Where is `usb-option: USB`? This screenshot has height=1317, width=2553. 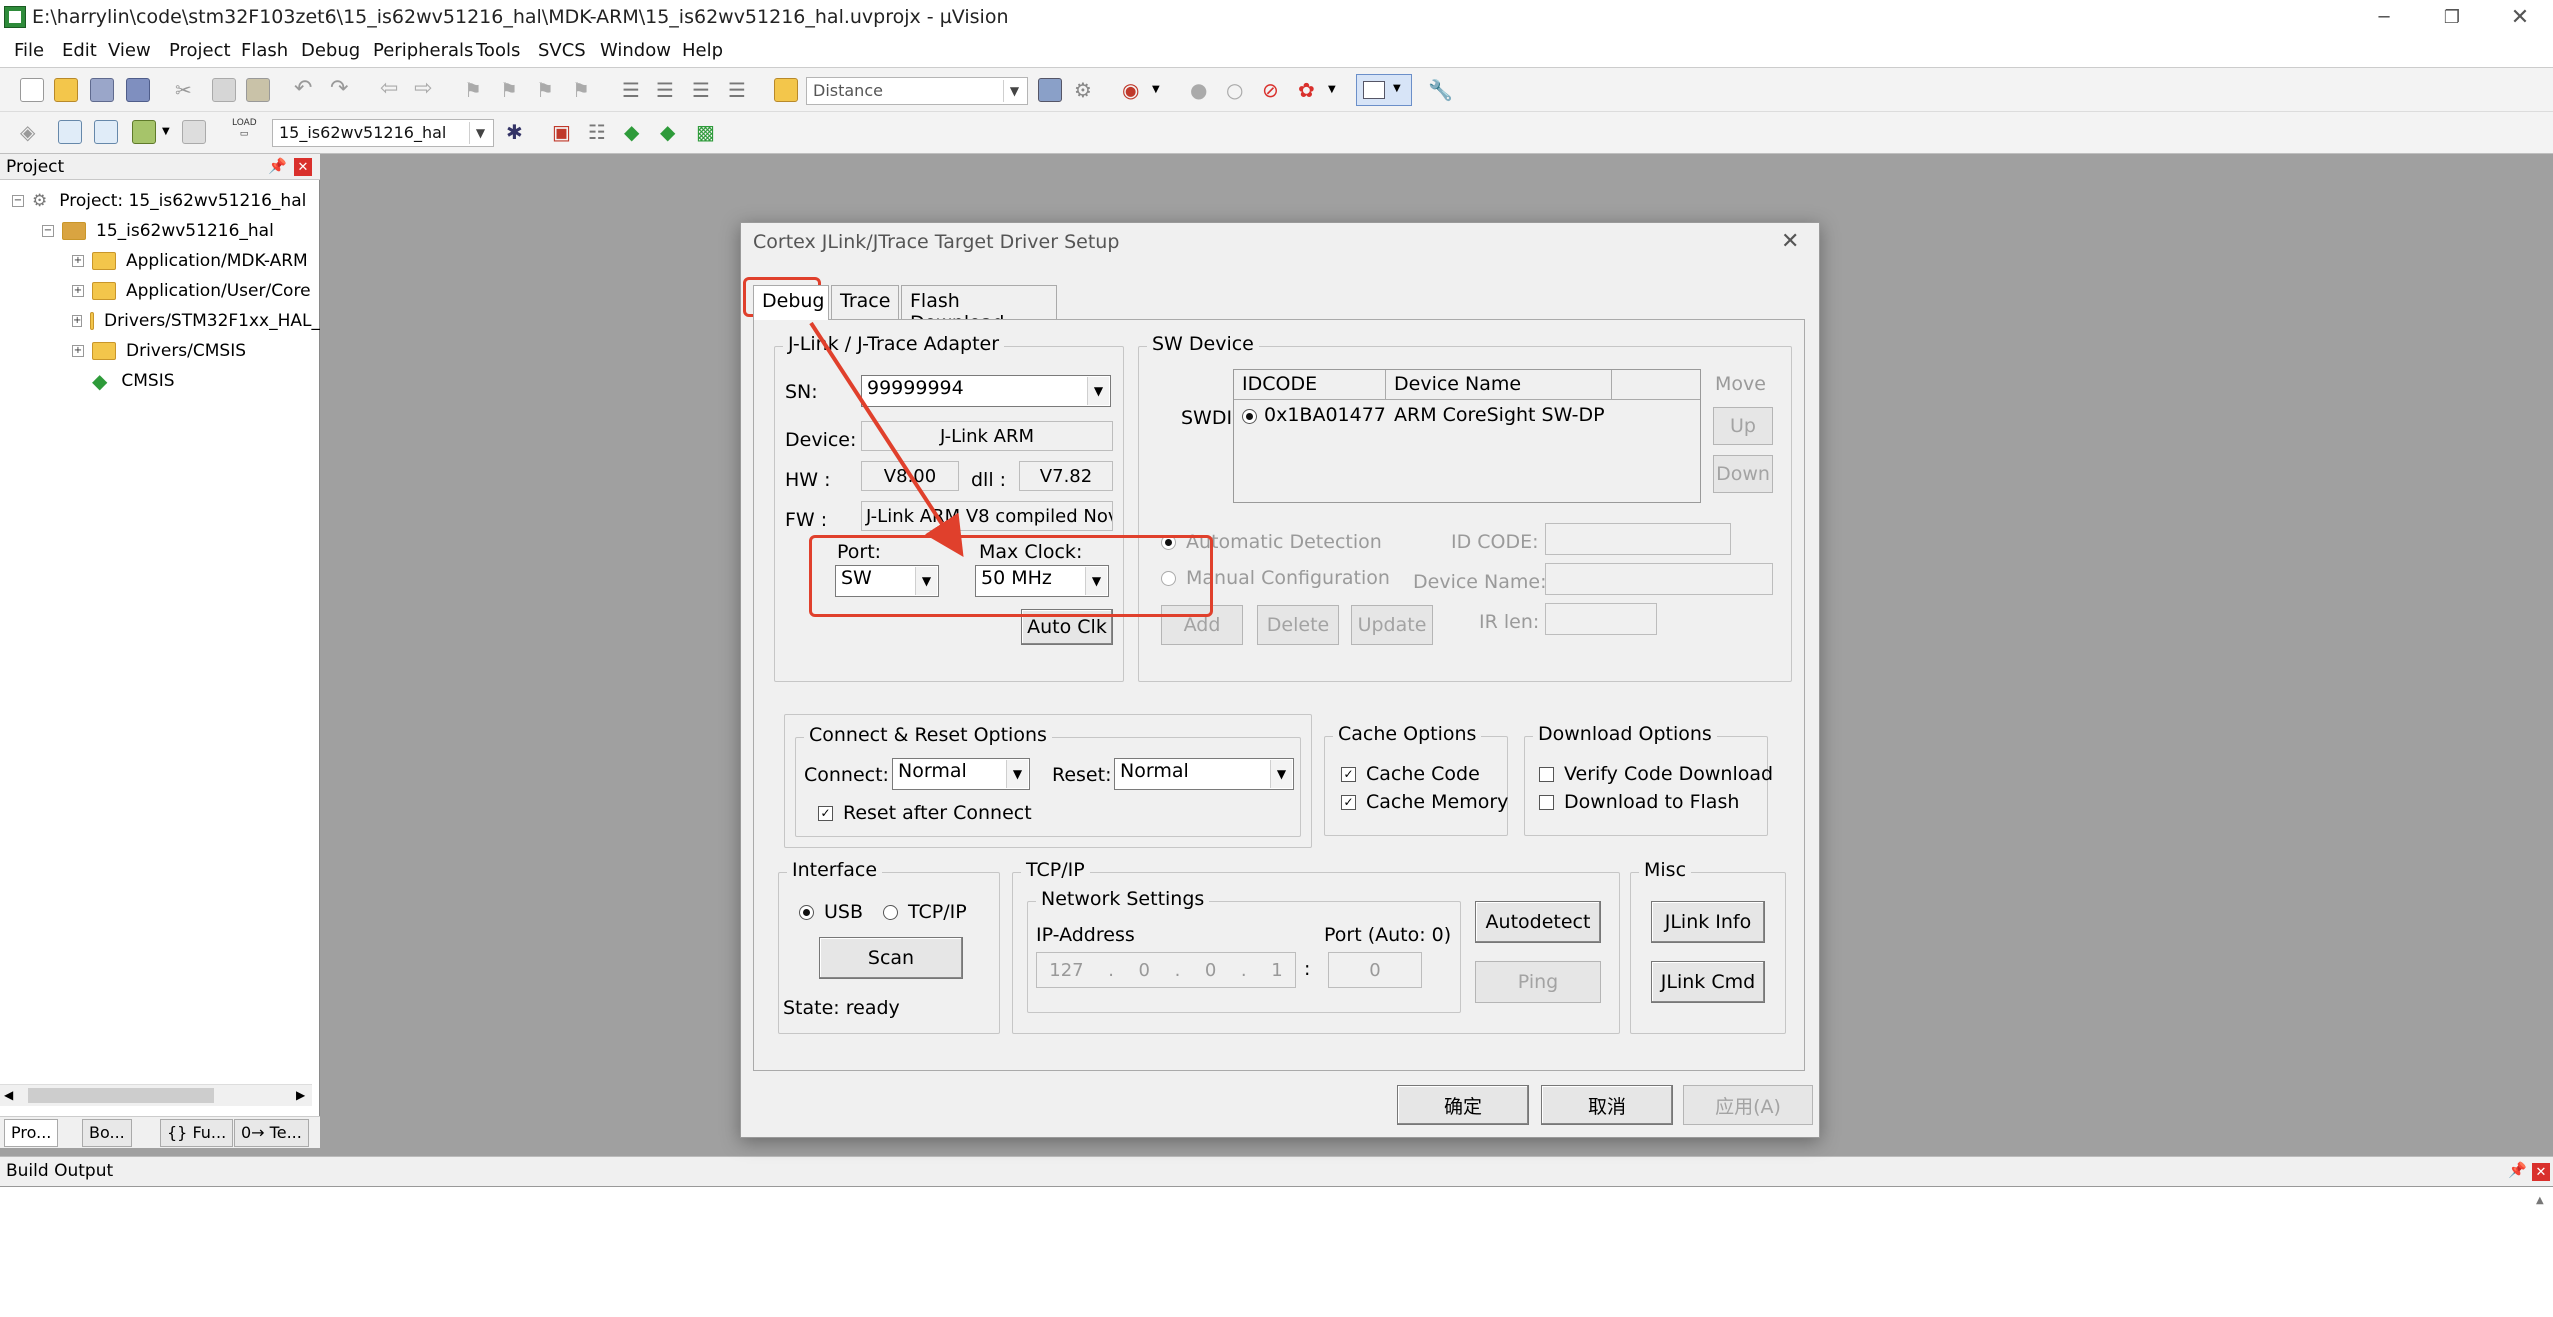
usb-option: USB is located at coordinates (831, 912).